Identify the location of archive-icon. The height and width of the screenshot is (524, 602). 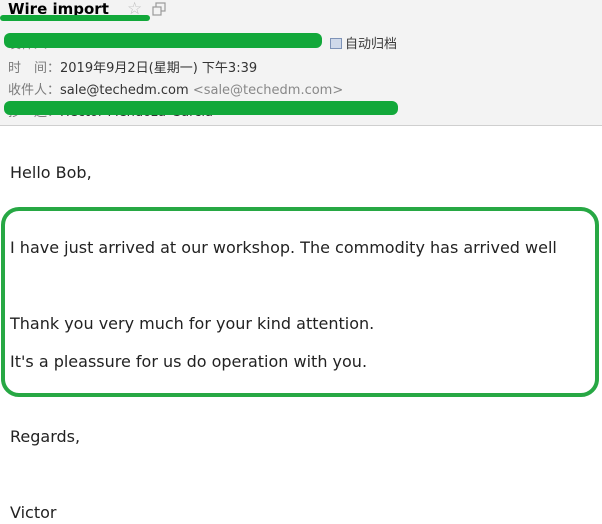
(336, 43).